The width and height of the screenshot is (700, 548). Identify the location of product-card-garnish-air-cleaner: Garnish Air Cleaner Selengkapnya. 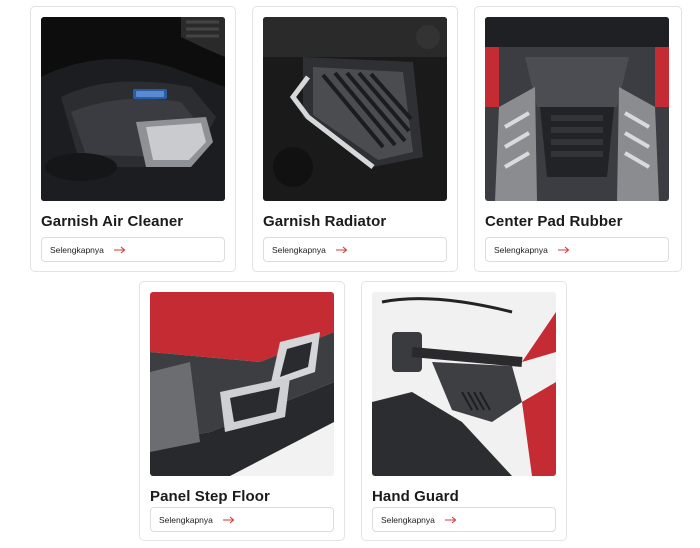
(133, 139).